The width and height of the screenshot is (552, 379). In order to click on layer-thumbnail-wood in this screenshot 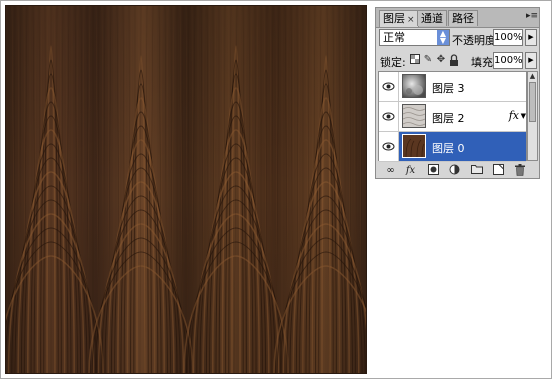, I will do `click(414, 146)`.